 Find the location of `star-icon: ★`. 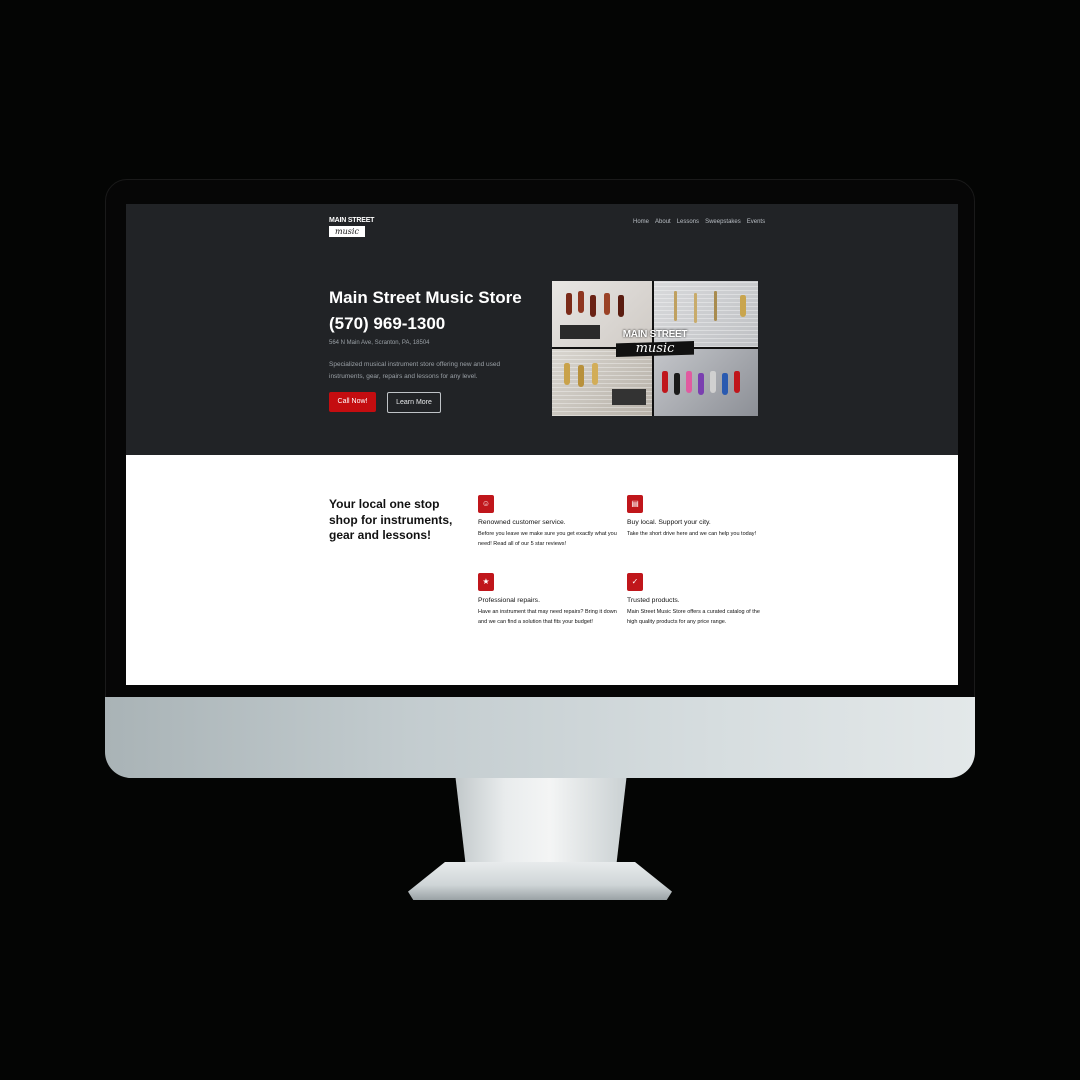

star-icon: ★ is located at coordinates (486, 582).